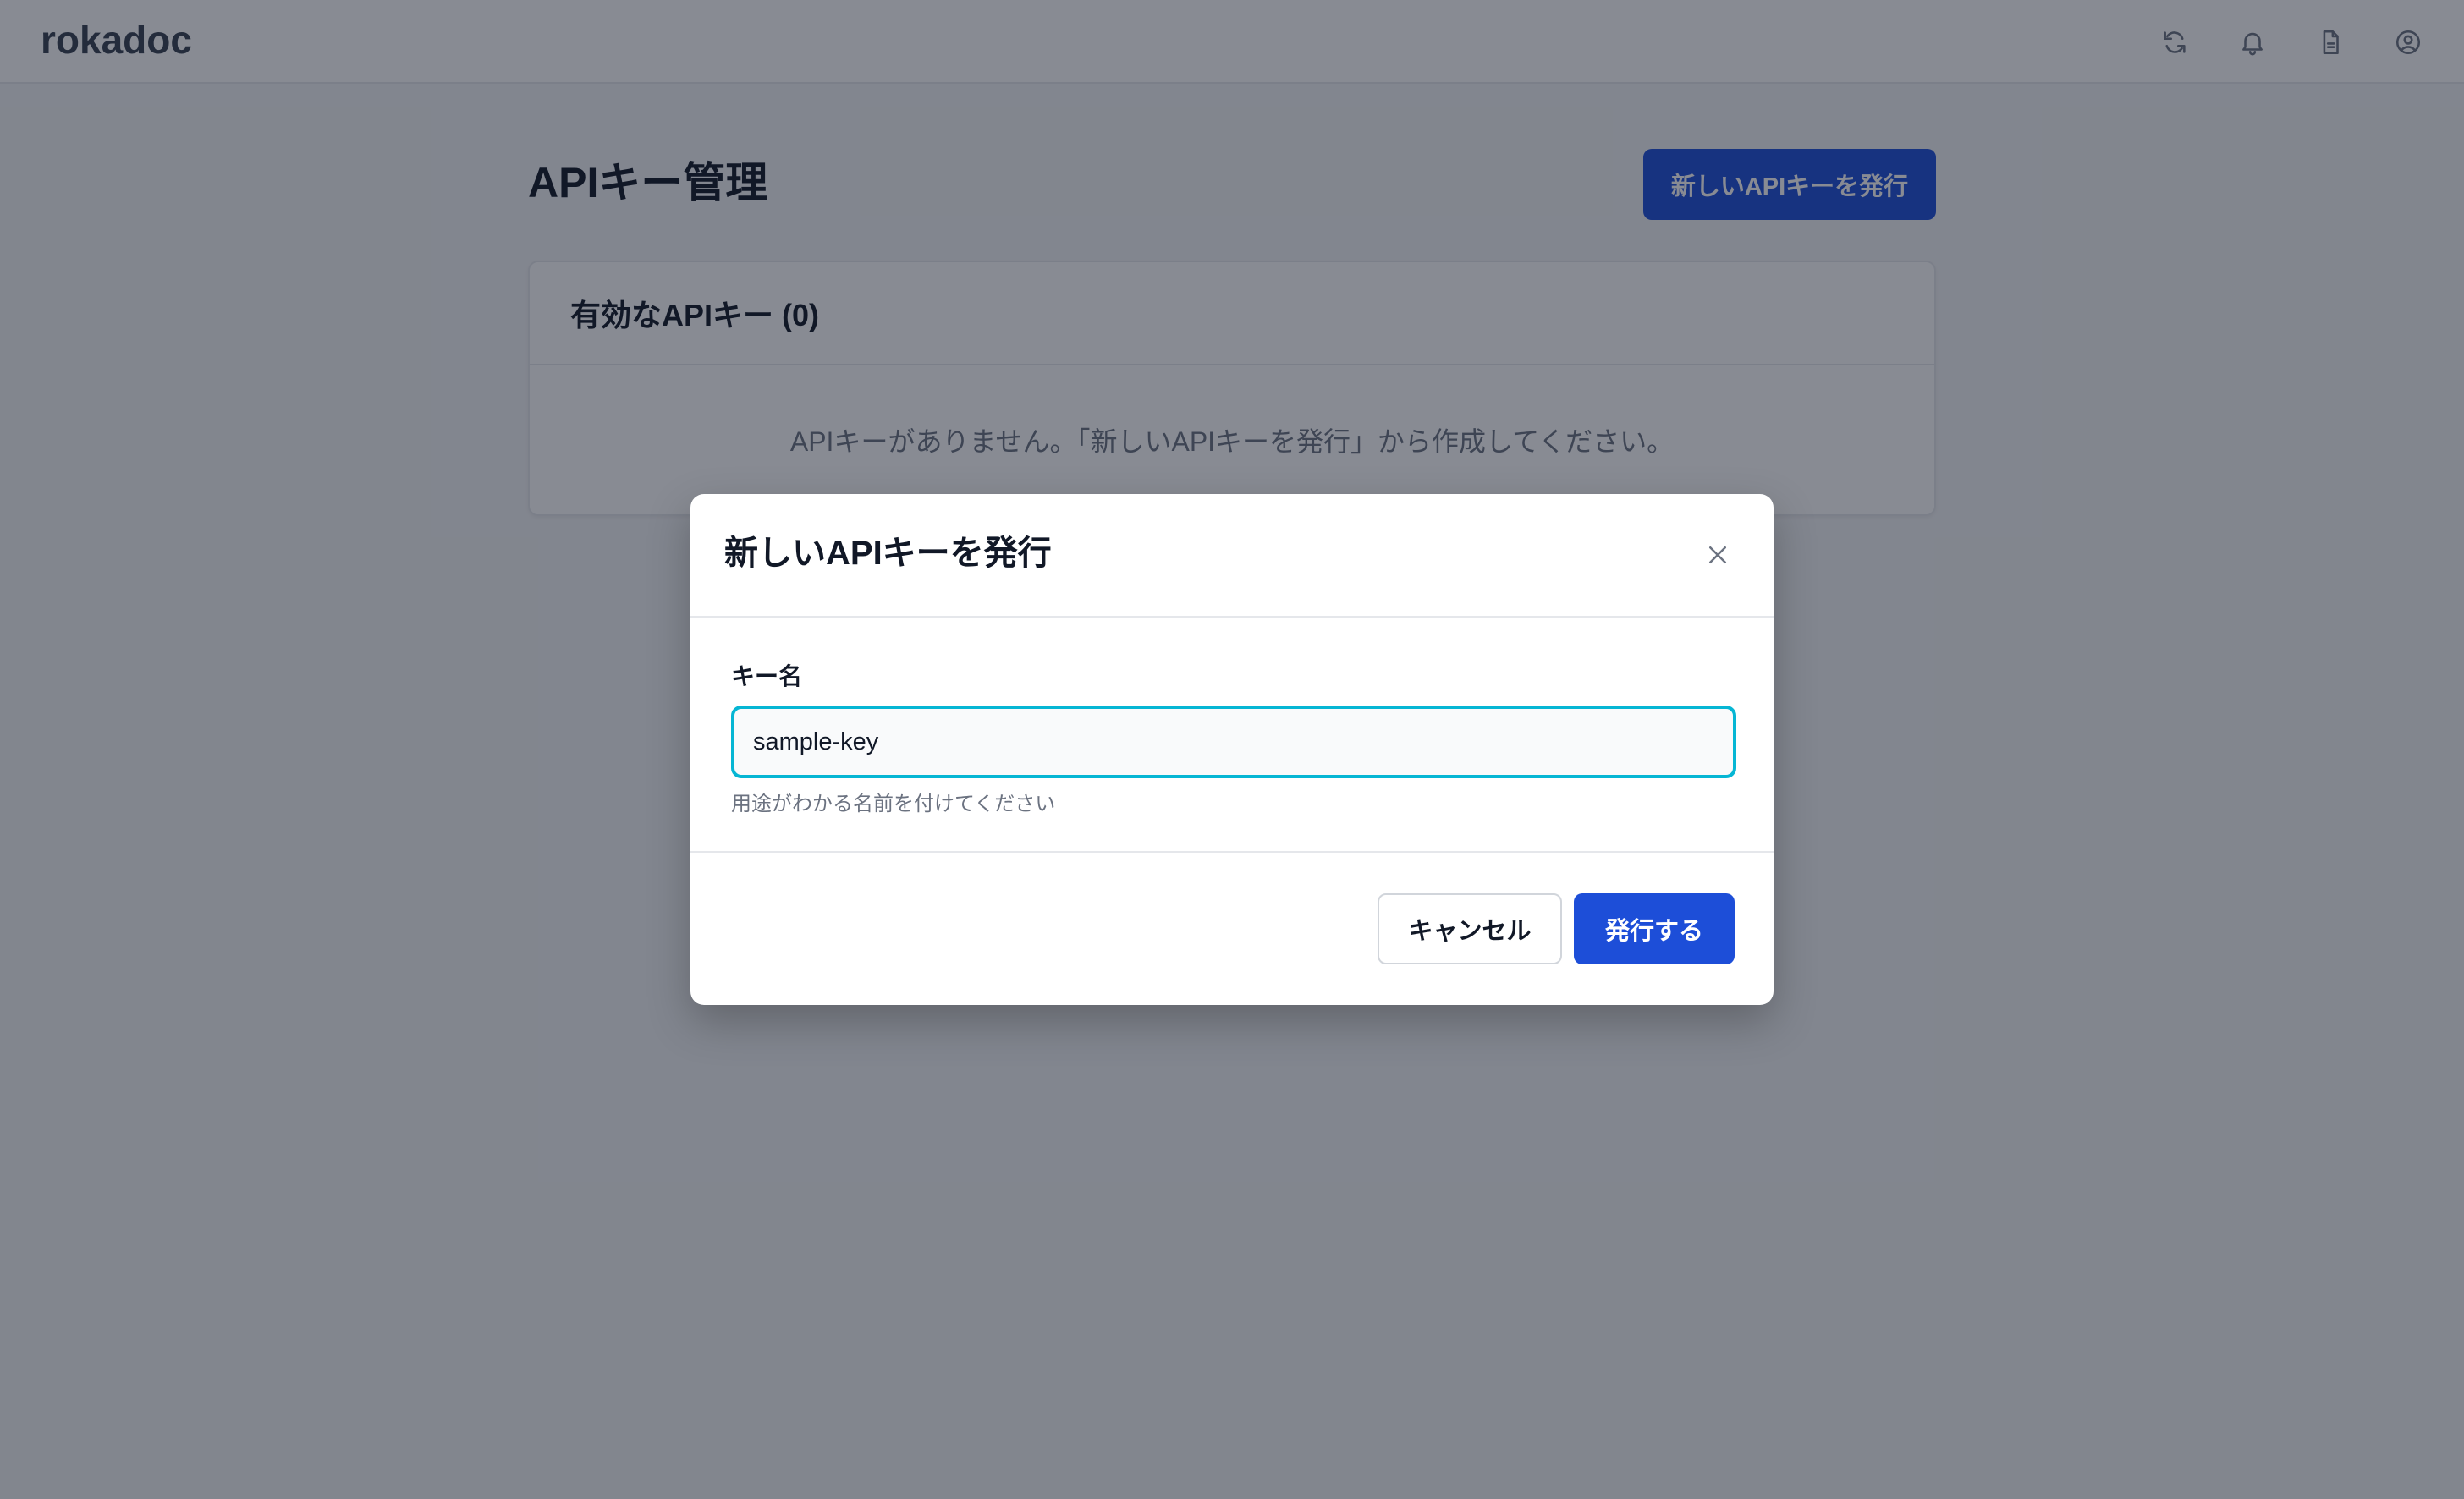 This screenshot has height=1499, width=2464. What do you see at coordinates (1470, 928) in the screenshot?
I see `cancel-button: キャンセル` at bounding box center [1470, 928].